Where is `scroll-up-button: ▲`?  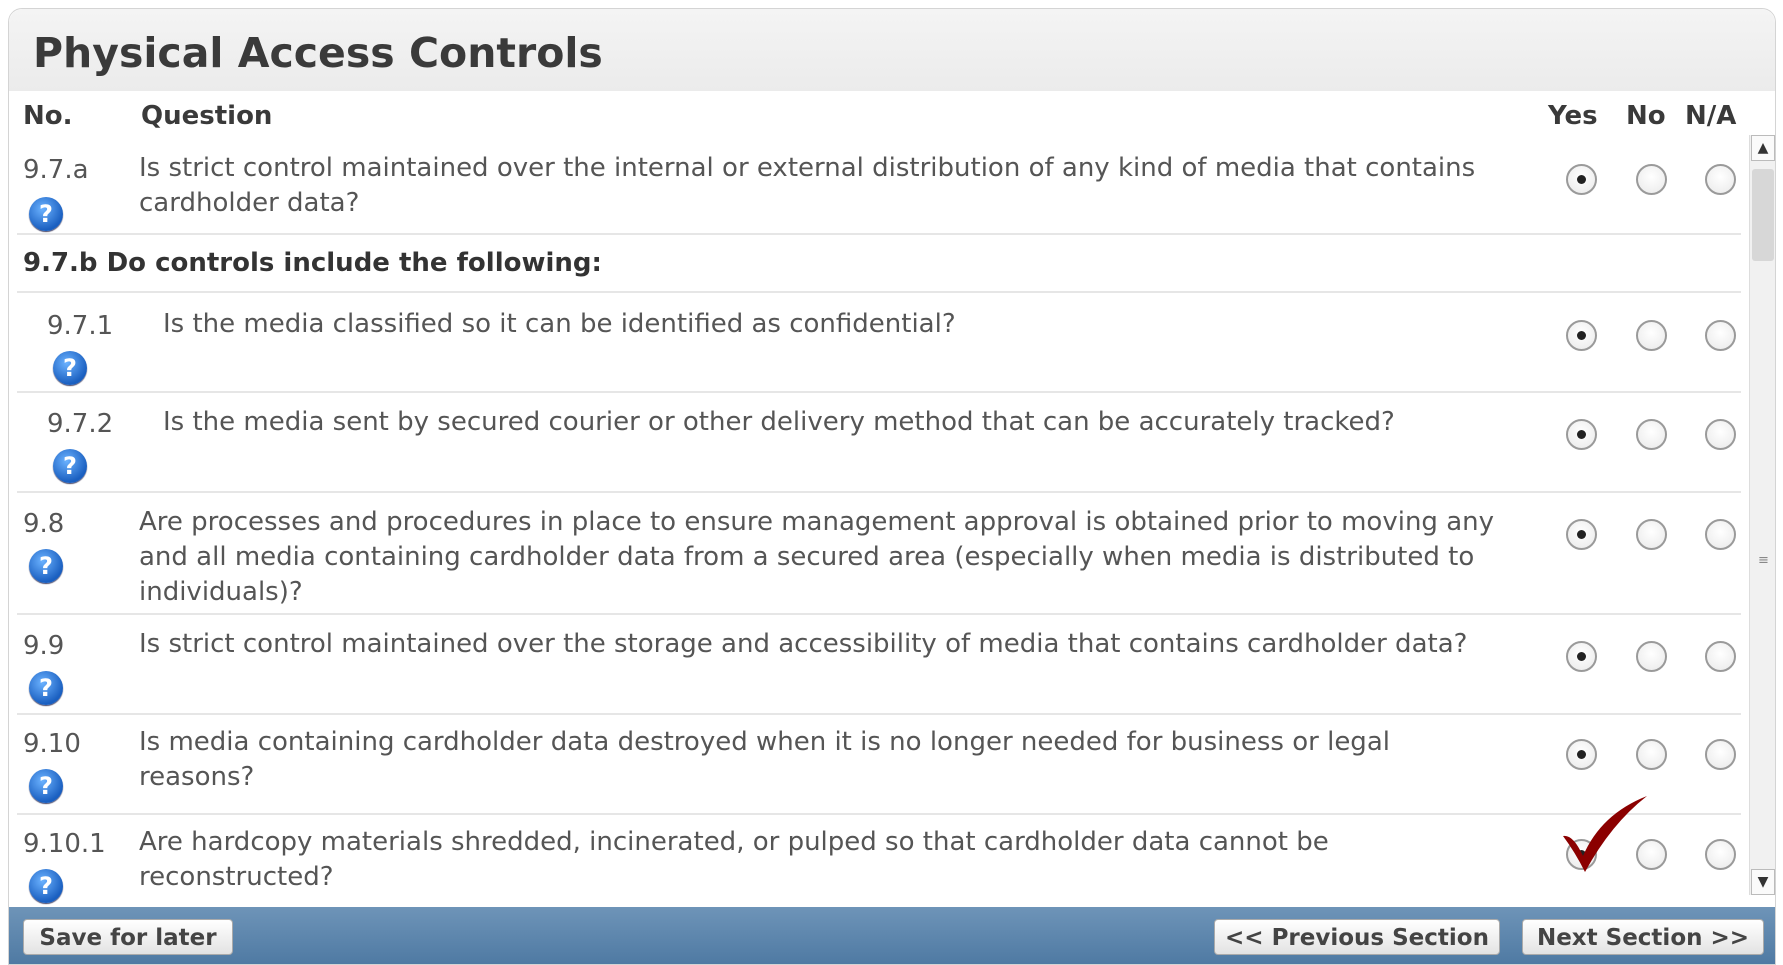
scroll-up-button: ▲ is located at coordinates (1763, 148).